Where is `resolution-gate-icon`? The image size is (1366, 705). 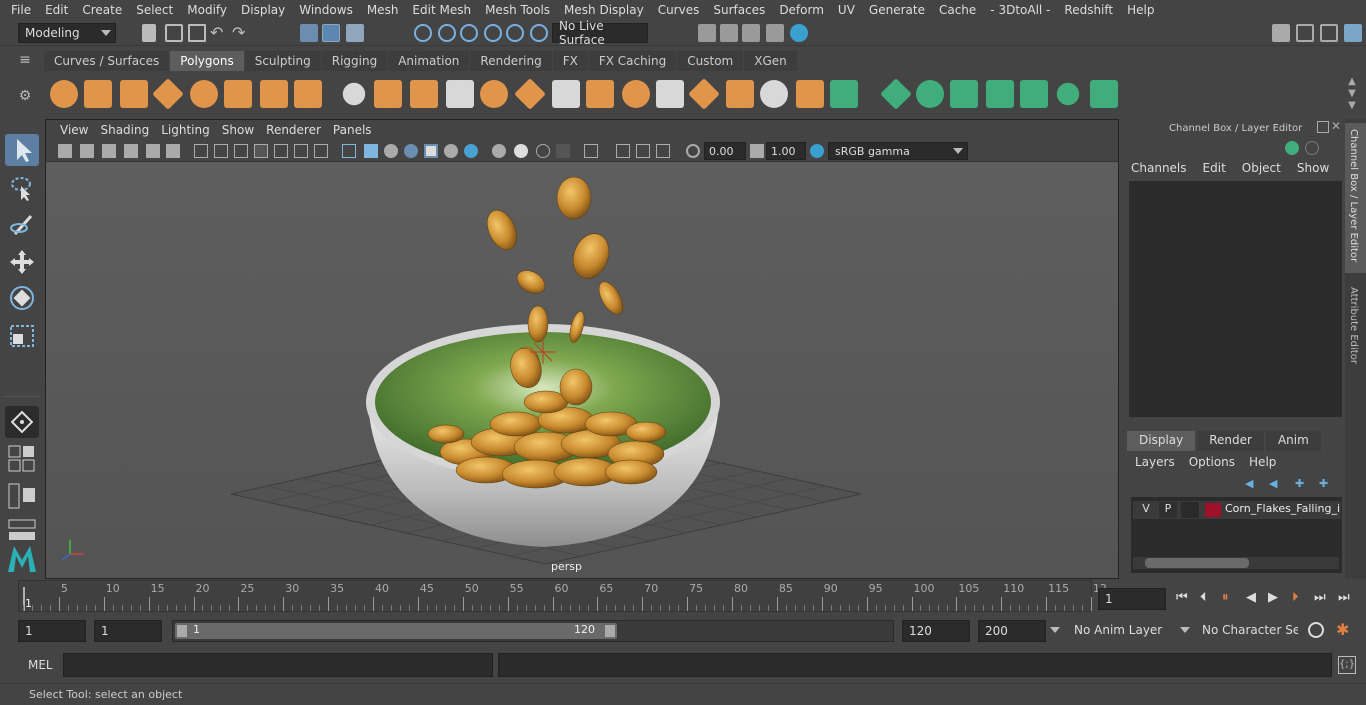 resolution-gate-icon is located at coordinates (241, 151).